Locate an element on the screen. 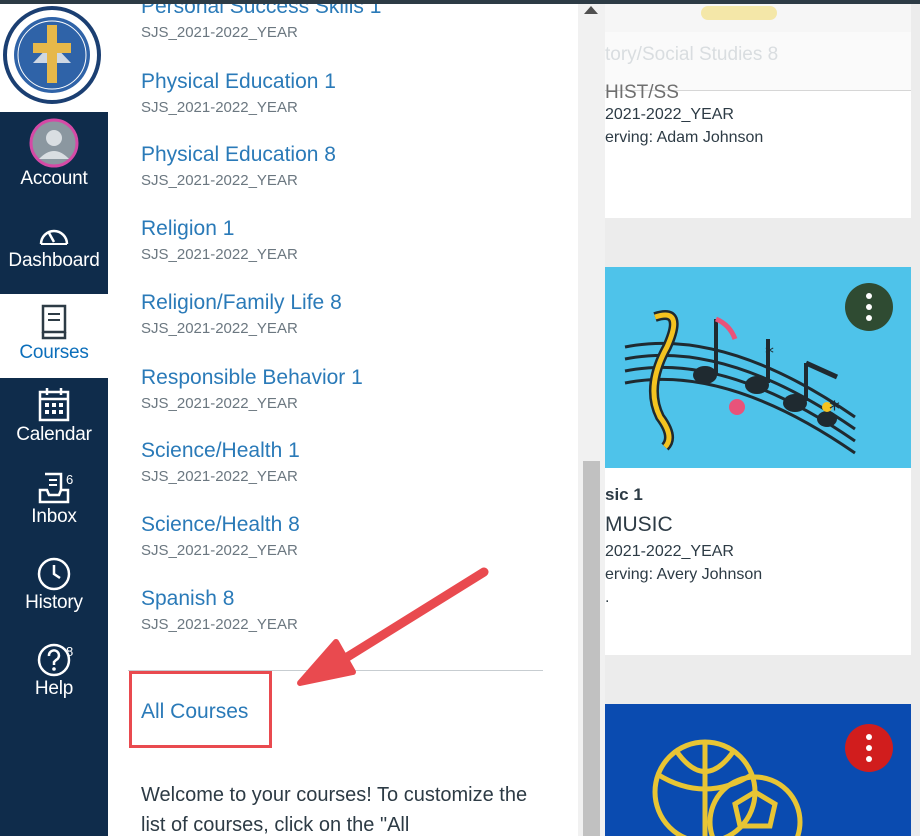  calendar-icon is located at coordinates (54, 405).